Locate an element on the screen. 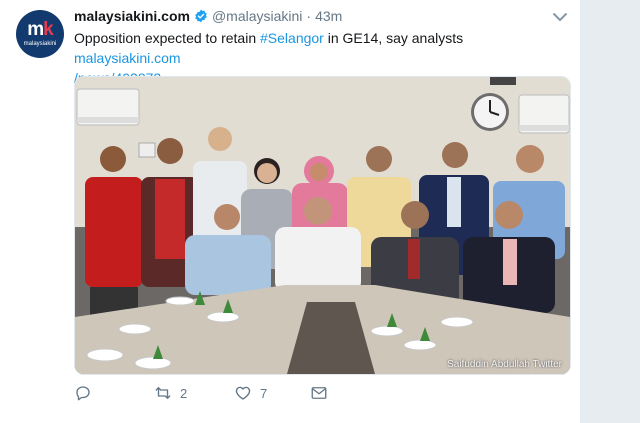 This screenshot has height=423, width=640. retweet-count: 2 is located at coordinates (184, 393).